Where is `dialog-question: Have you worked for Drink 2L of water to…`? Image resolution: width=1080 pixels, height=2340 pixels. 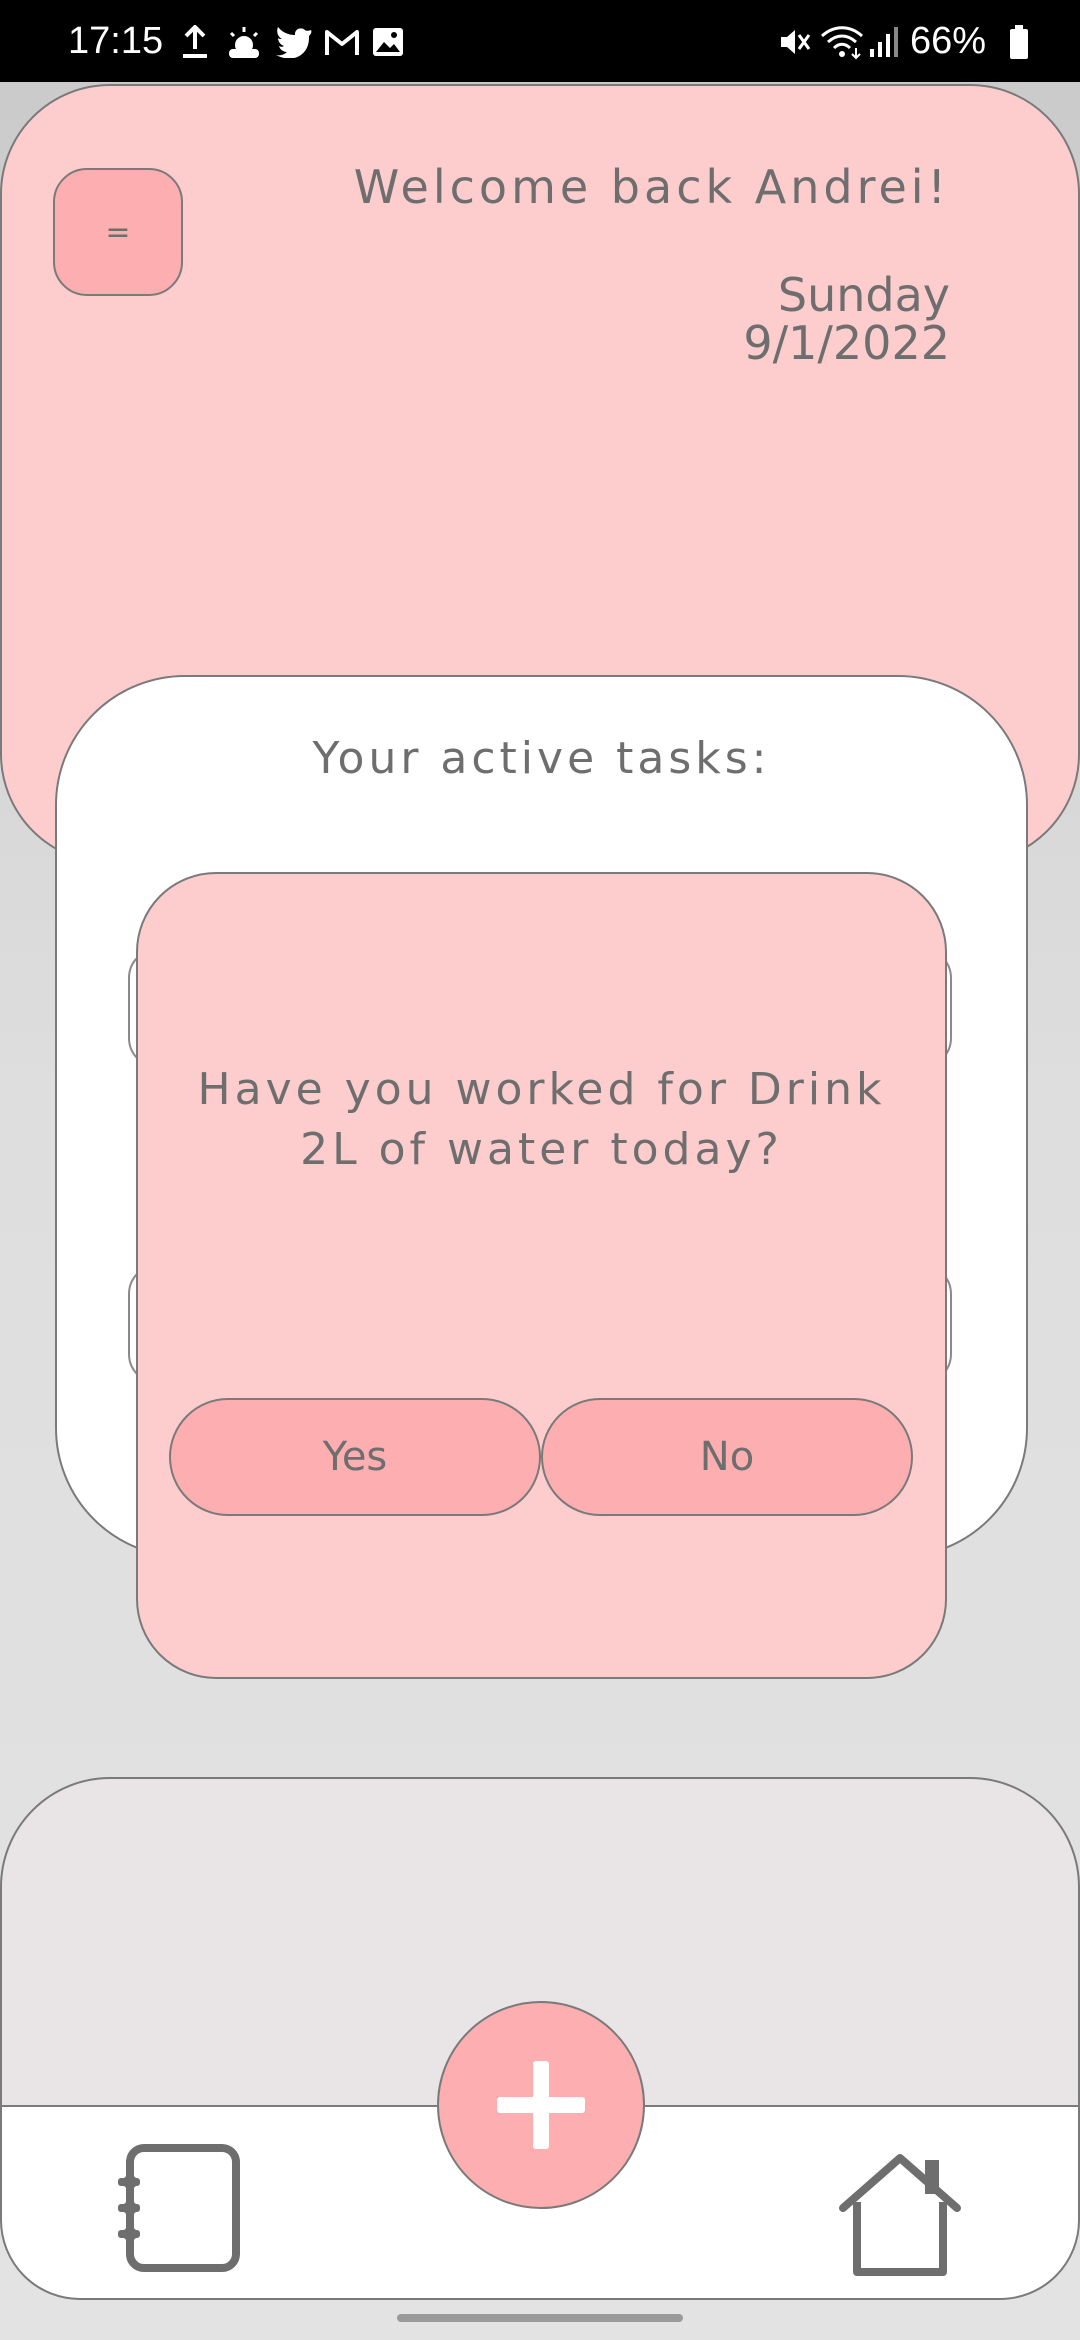
dialog-question: Have you worked for Drink 2L of water to… is located at coordinates (541, 1119).